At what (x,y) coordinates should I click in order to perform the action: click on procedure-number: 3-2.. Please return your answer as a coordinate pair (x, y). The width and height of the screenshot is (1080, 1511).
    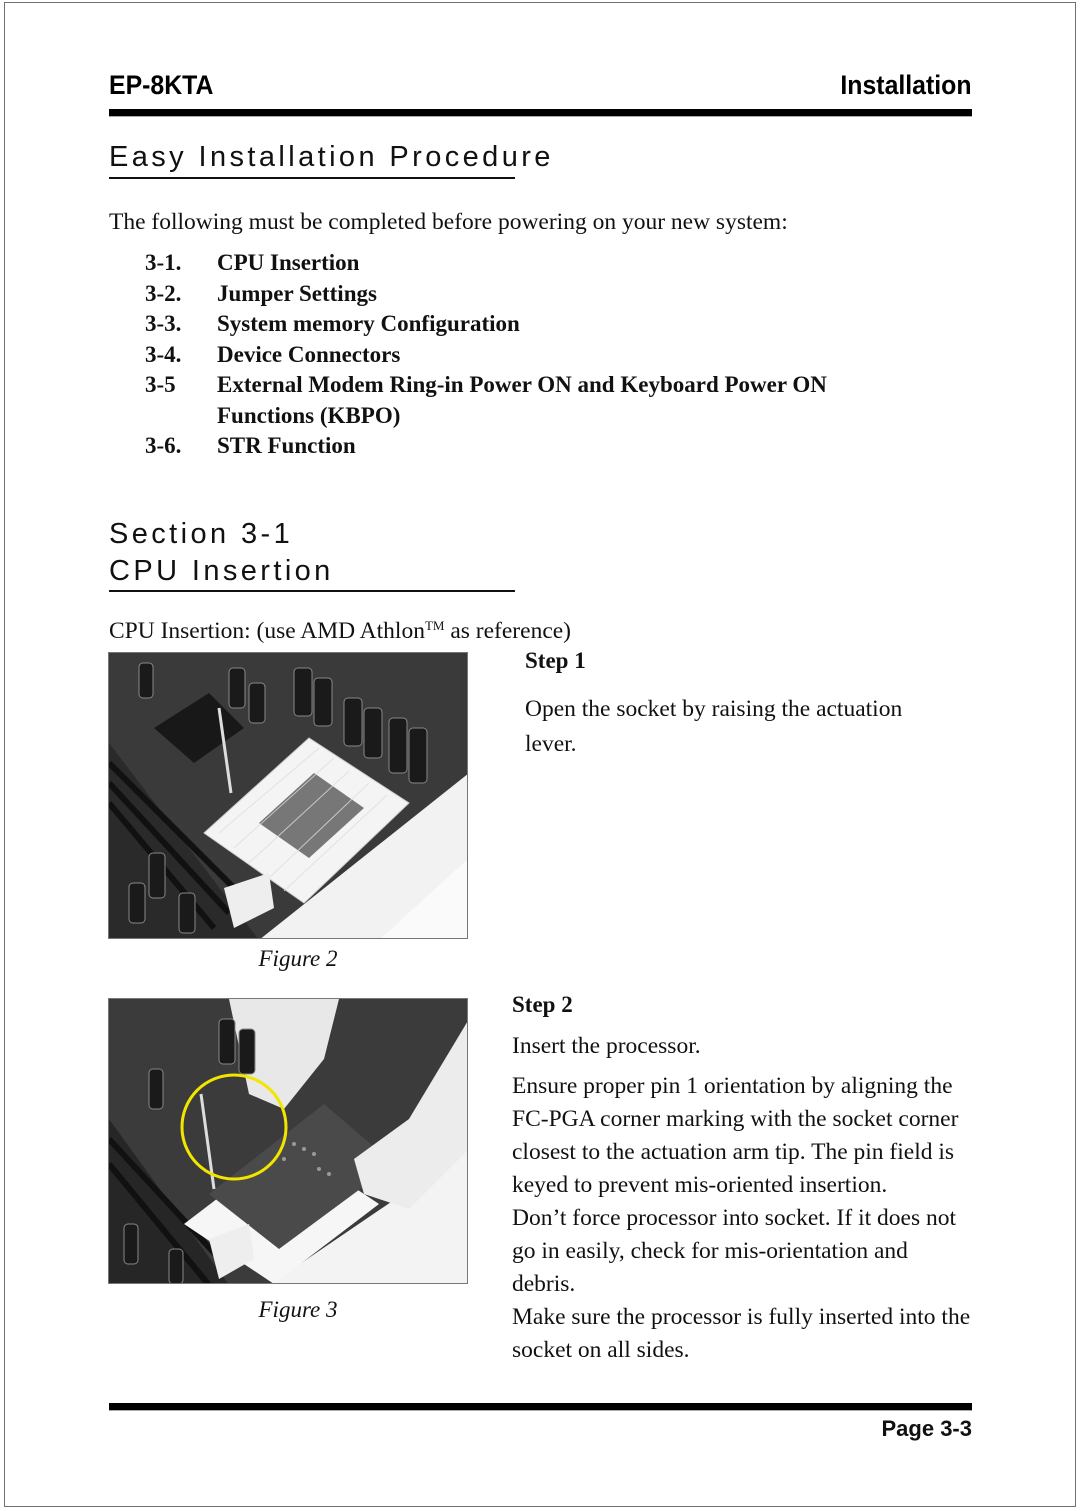
    Looking at the image, I should click on (163, 293).